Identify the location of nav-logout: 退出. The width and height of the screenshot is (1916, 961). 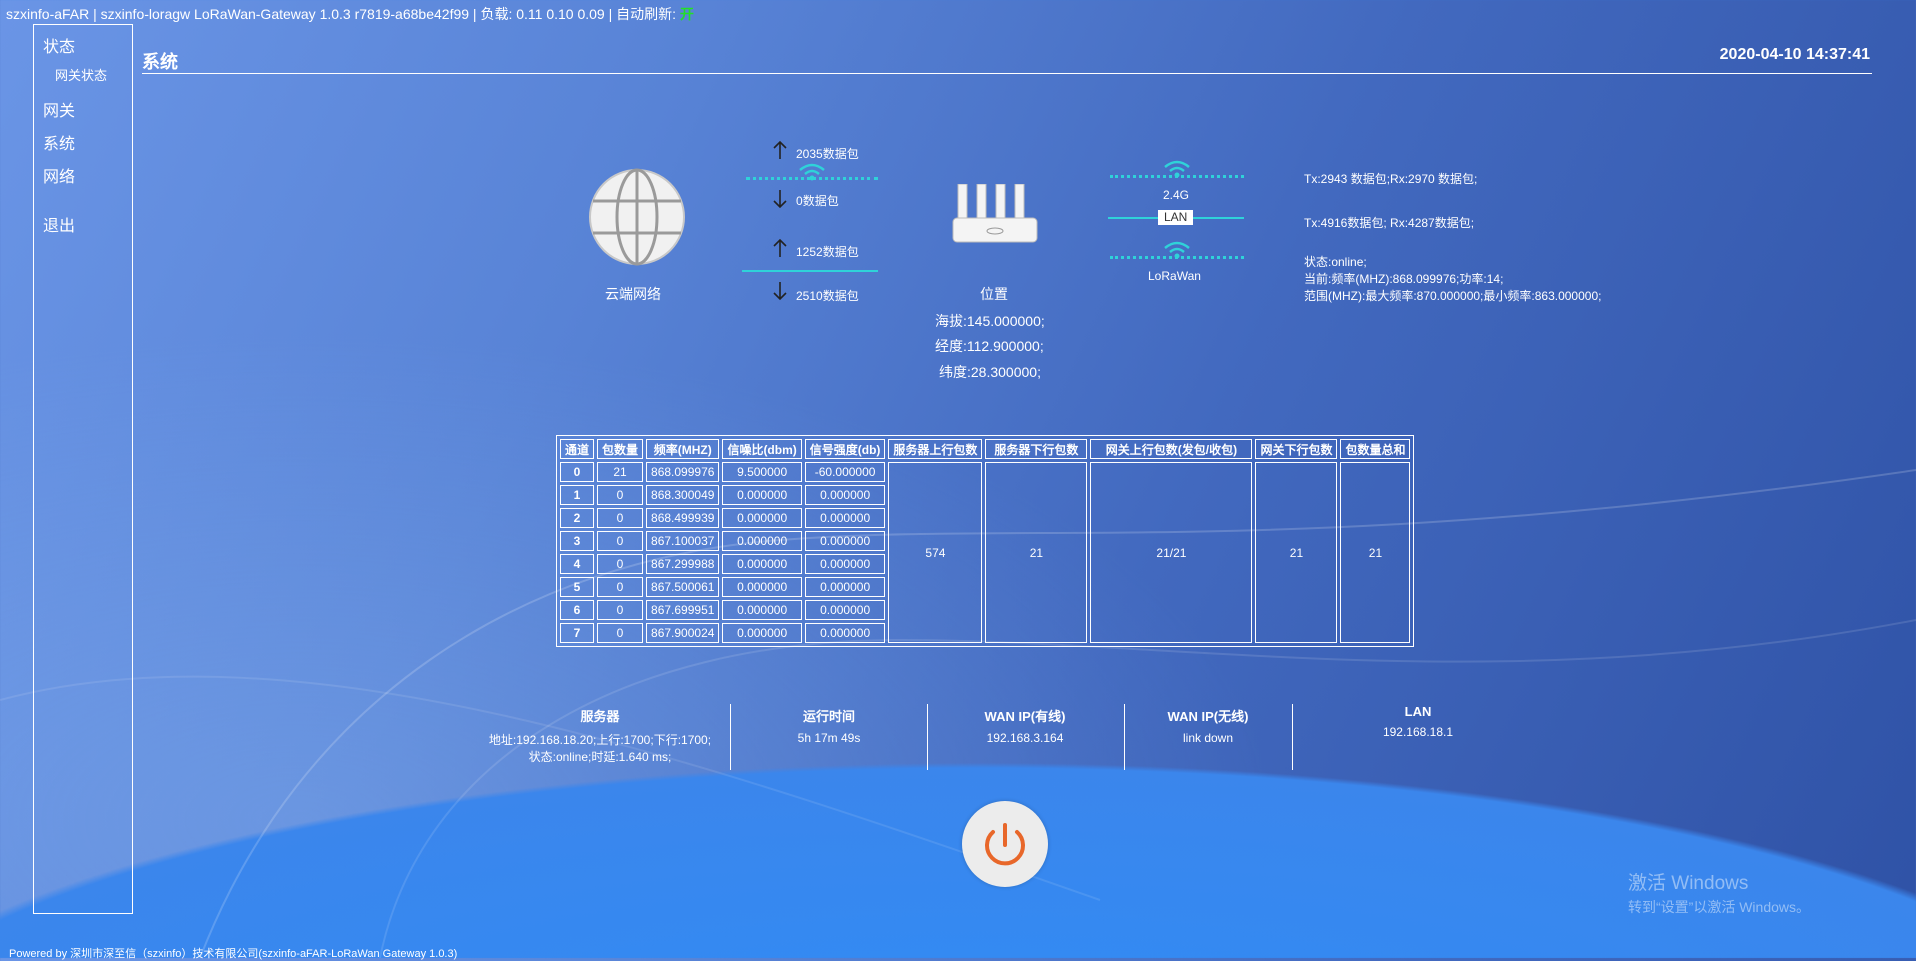
(59, 224).